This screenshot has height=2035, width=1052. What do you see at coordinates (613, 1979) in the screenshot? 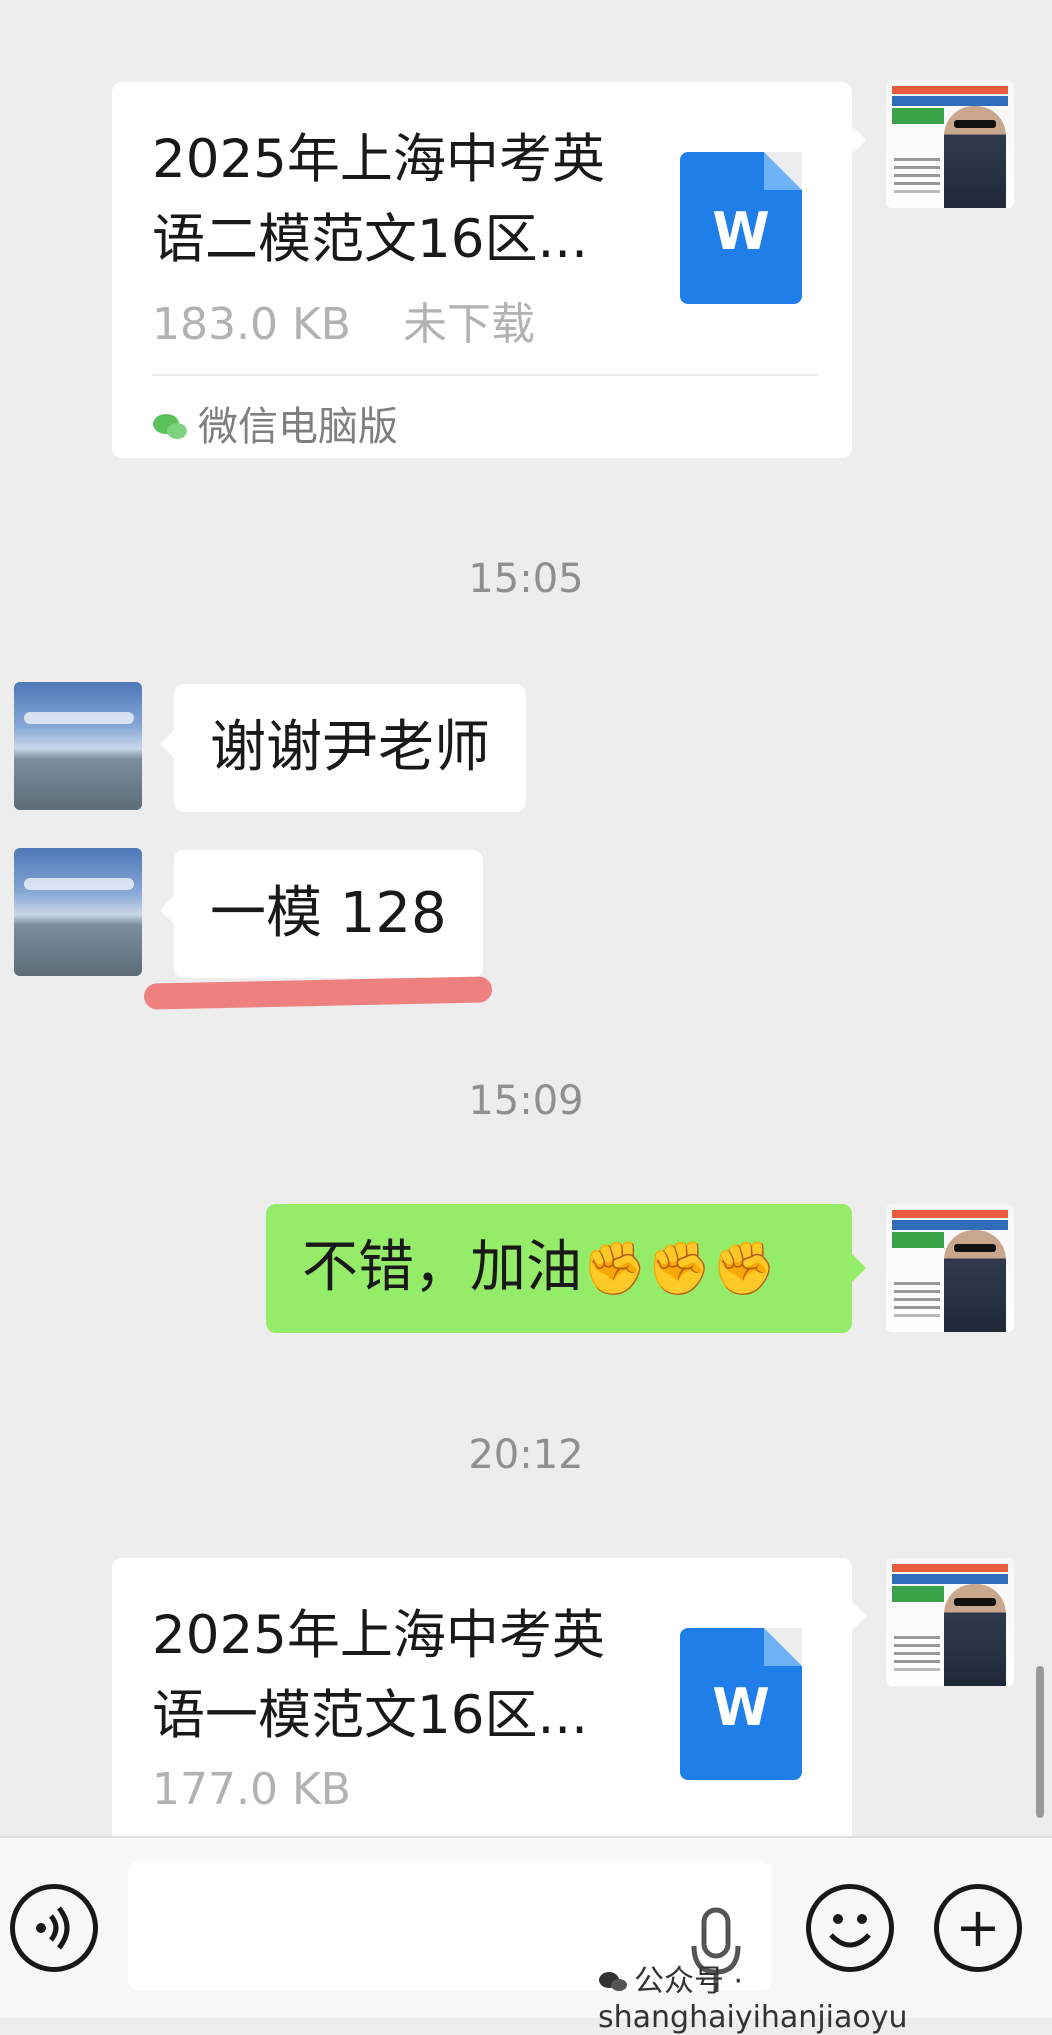
I see `wechat-official-icon` at bounding box center [613, 1979].